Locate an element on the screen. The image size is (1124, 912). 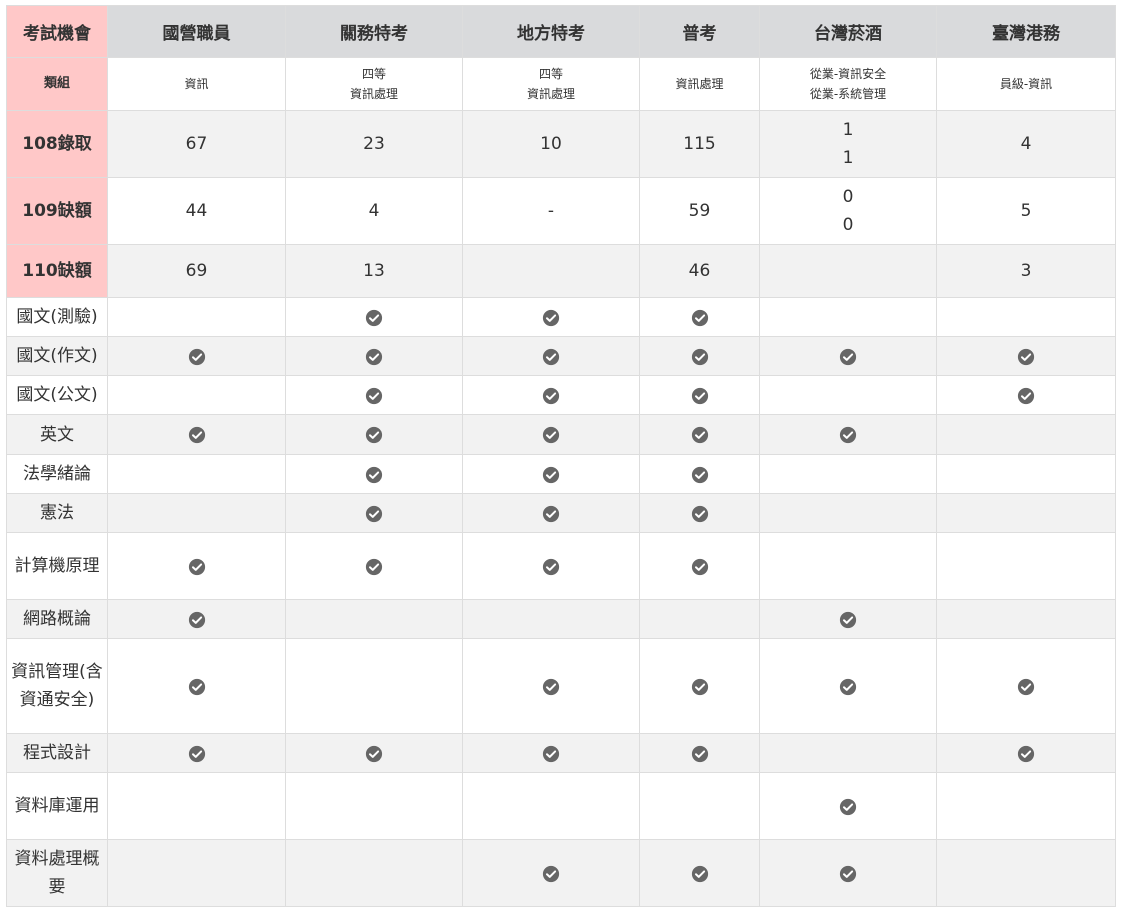
cell-line: 資訊 is located at coordinates (196, 84).